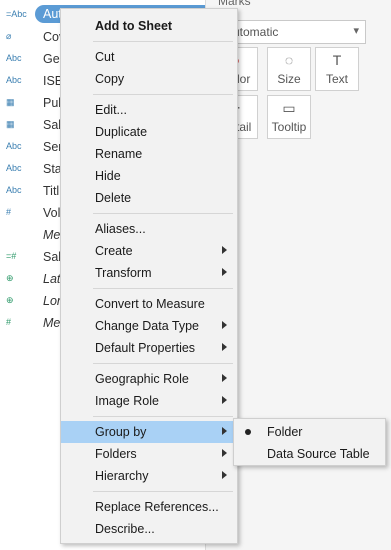 The width and height of the screenshot is (391, 550). What do you see at coordinates (134, 26) in the screenshot?
I see `menu-item-label: Add to Sheet` at bounding box center [134, 26].